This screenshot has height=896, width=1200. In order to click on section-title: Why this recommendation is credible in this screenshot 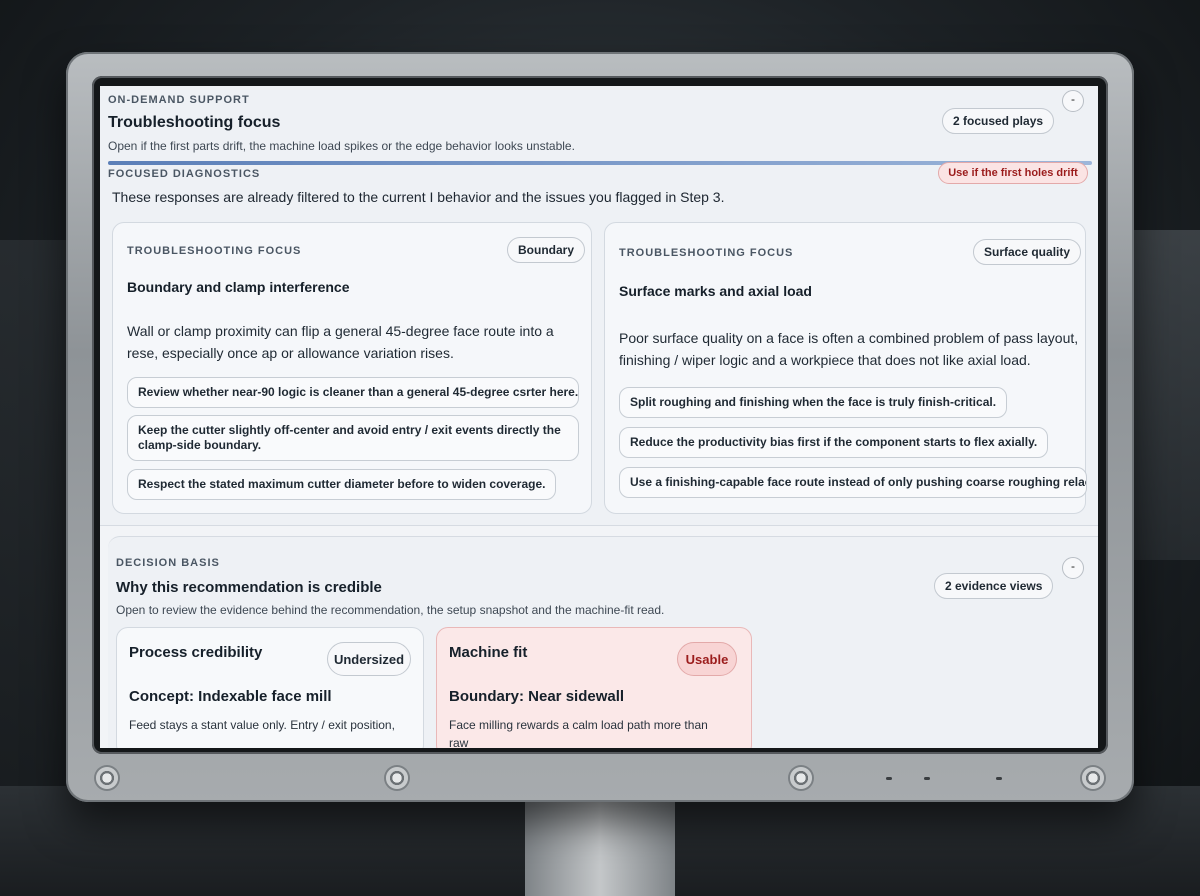, I will do `click(249, 587)`.